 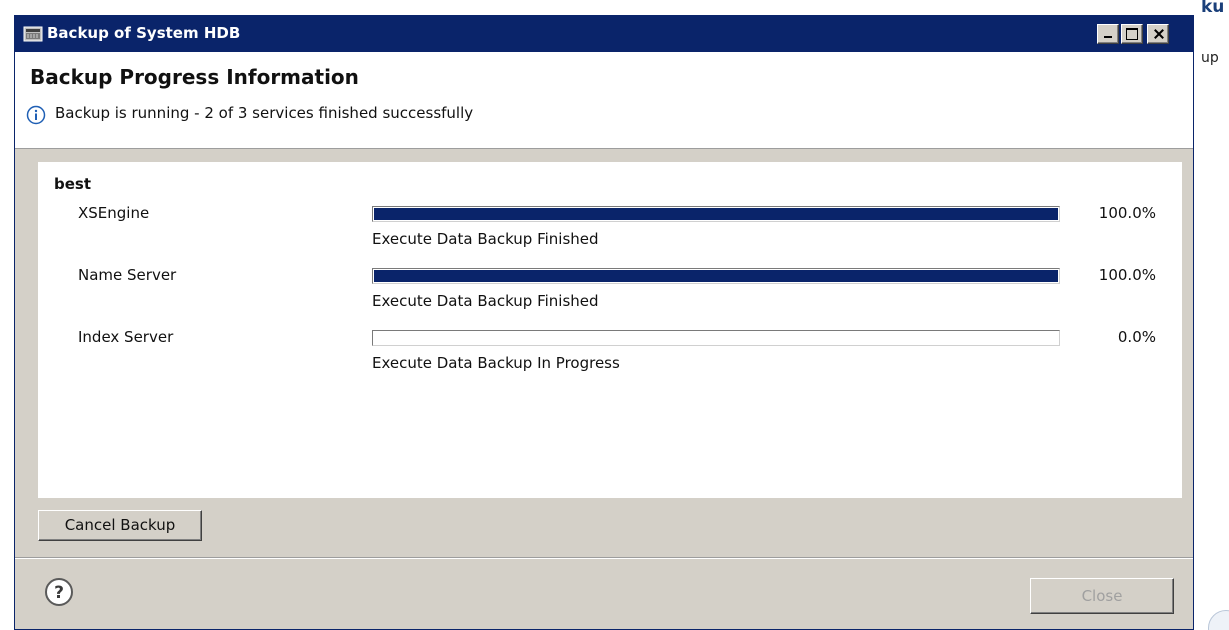 I want to click on service-name: Index Server, so click(x=126, y=337).